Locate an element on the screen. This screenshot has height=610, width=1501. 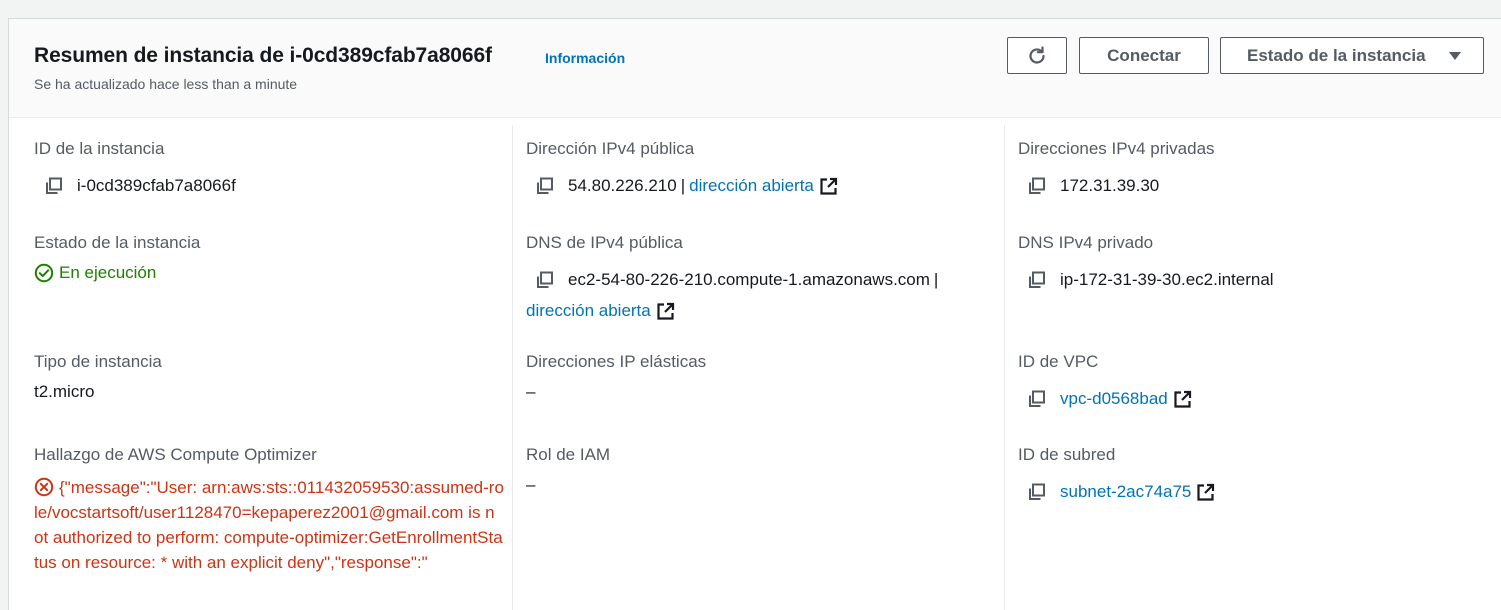
instance-id-value: i-0cd389cfab7a8066f is located at coordinates (140, 186).